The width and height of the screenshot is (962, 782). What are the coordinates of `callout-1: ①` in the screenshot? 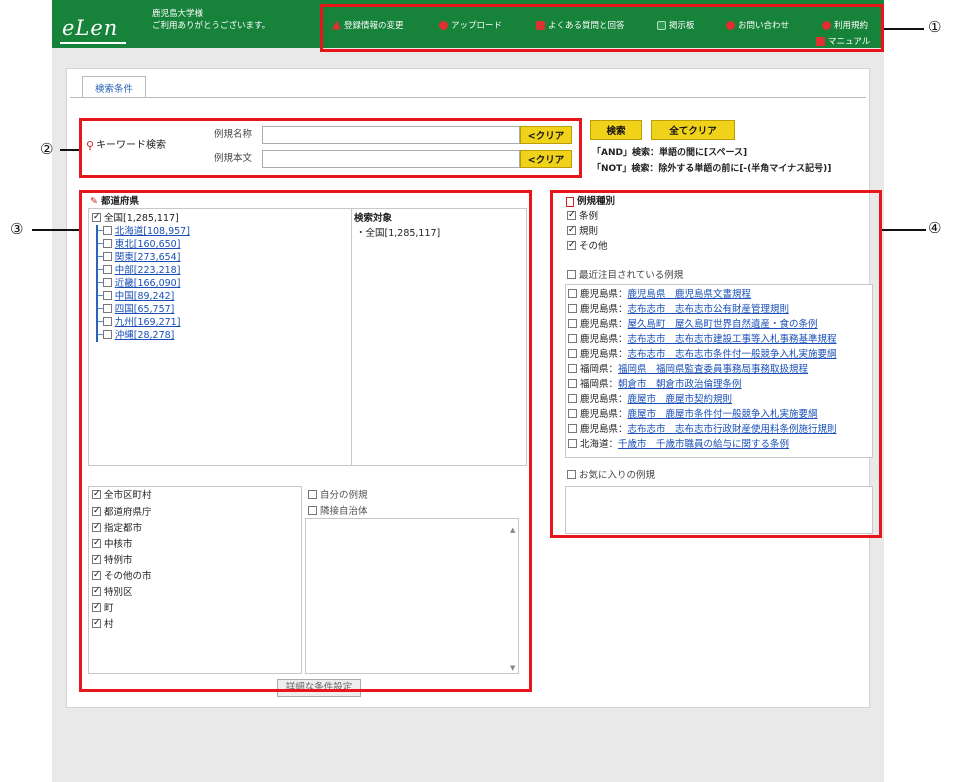 It's located at (935, 27).